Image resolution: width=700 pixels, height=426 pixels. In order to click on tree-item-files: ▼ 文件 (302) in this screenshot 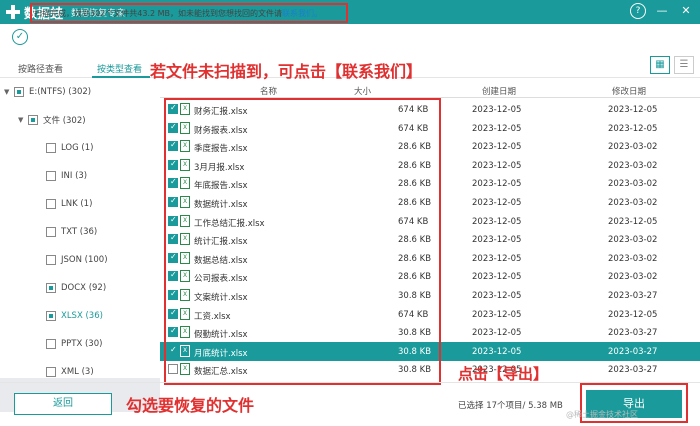, I will do `click(52, 120)`.